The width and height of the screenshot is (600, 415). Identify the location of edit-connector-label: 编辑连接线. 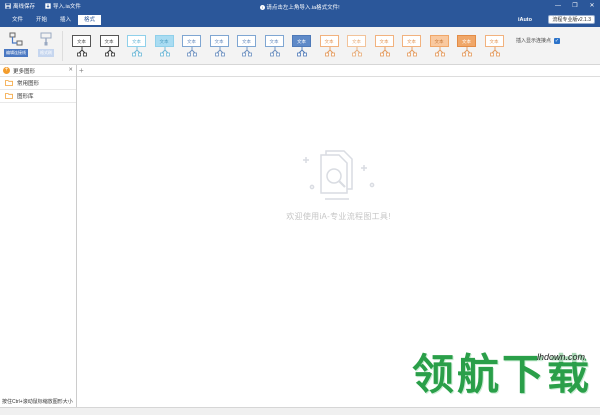
(16, 53).